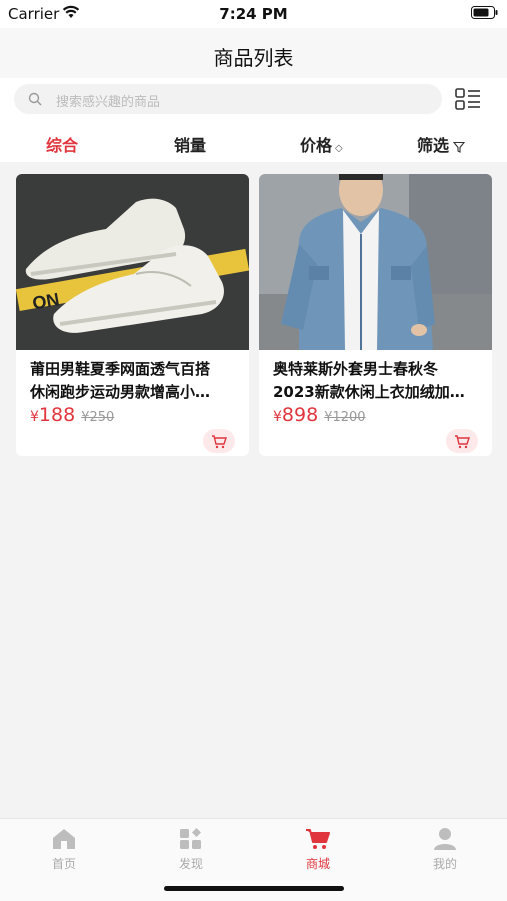 The width and height of the screenshot is (507, 901). What do you see at coordinates (253, 58) in the screenshot?
I see `page-title: 商品列表` at bounding box center [253, 58].